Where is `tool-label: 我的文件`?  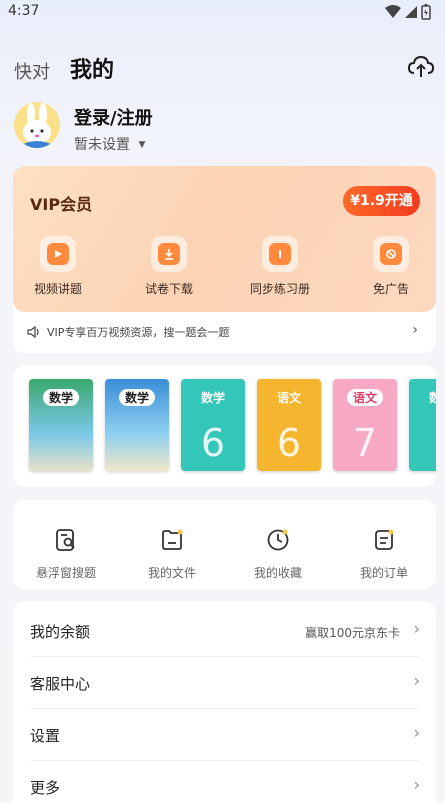 tool-label: 我的文件 is located at coordinates (171, 573).